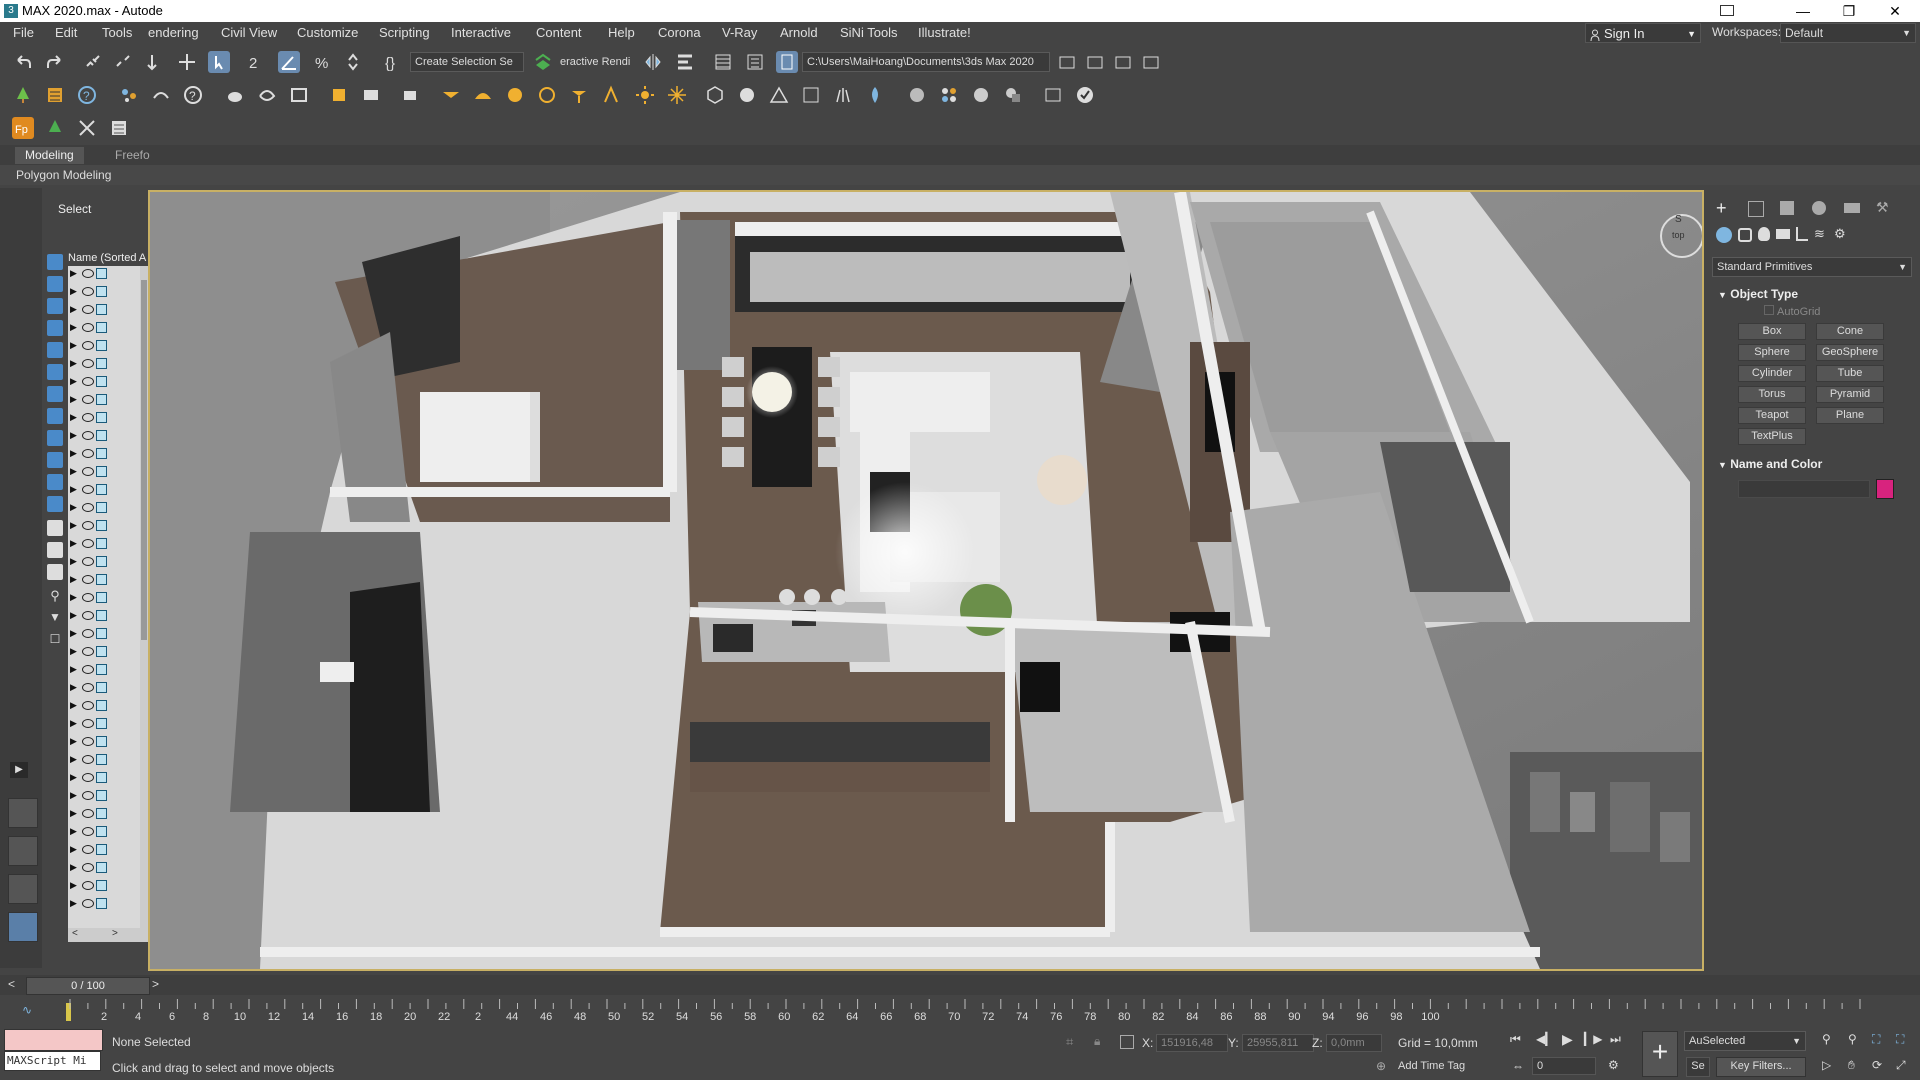 The height and width of the screenshot is (1080, 1920). Describe the element at coordinates (108, 258) in the screenshot. I see `explorer-header: Name (Sorted A` at that location.